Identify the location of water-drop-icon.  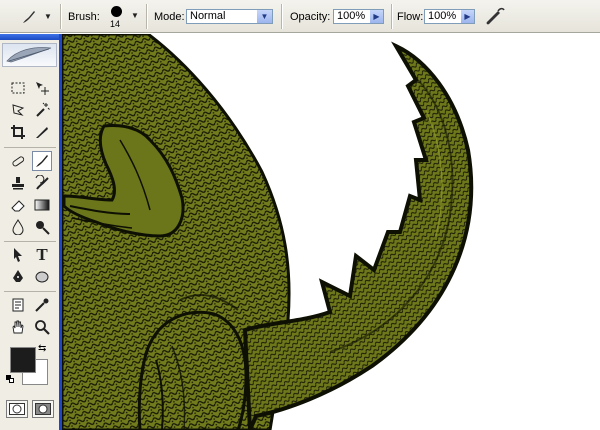
(18, 227).